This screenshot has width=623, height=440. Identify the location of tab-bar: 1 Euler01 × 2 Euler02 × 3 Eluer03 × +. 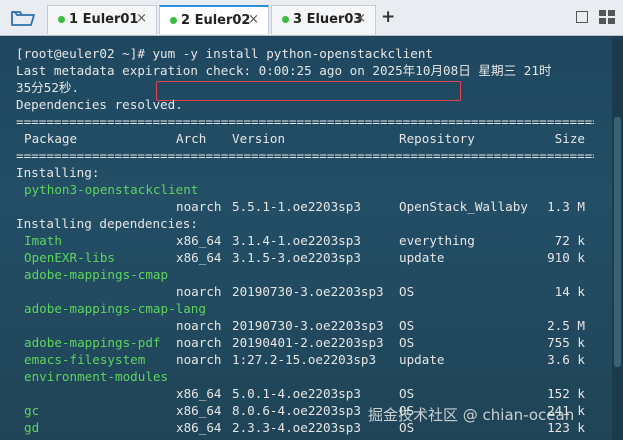
(311, 18).